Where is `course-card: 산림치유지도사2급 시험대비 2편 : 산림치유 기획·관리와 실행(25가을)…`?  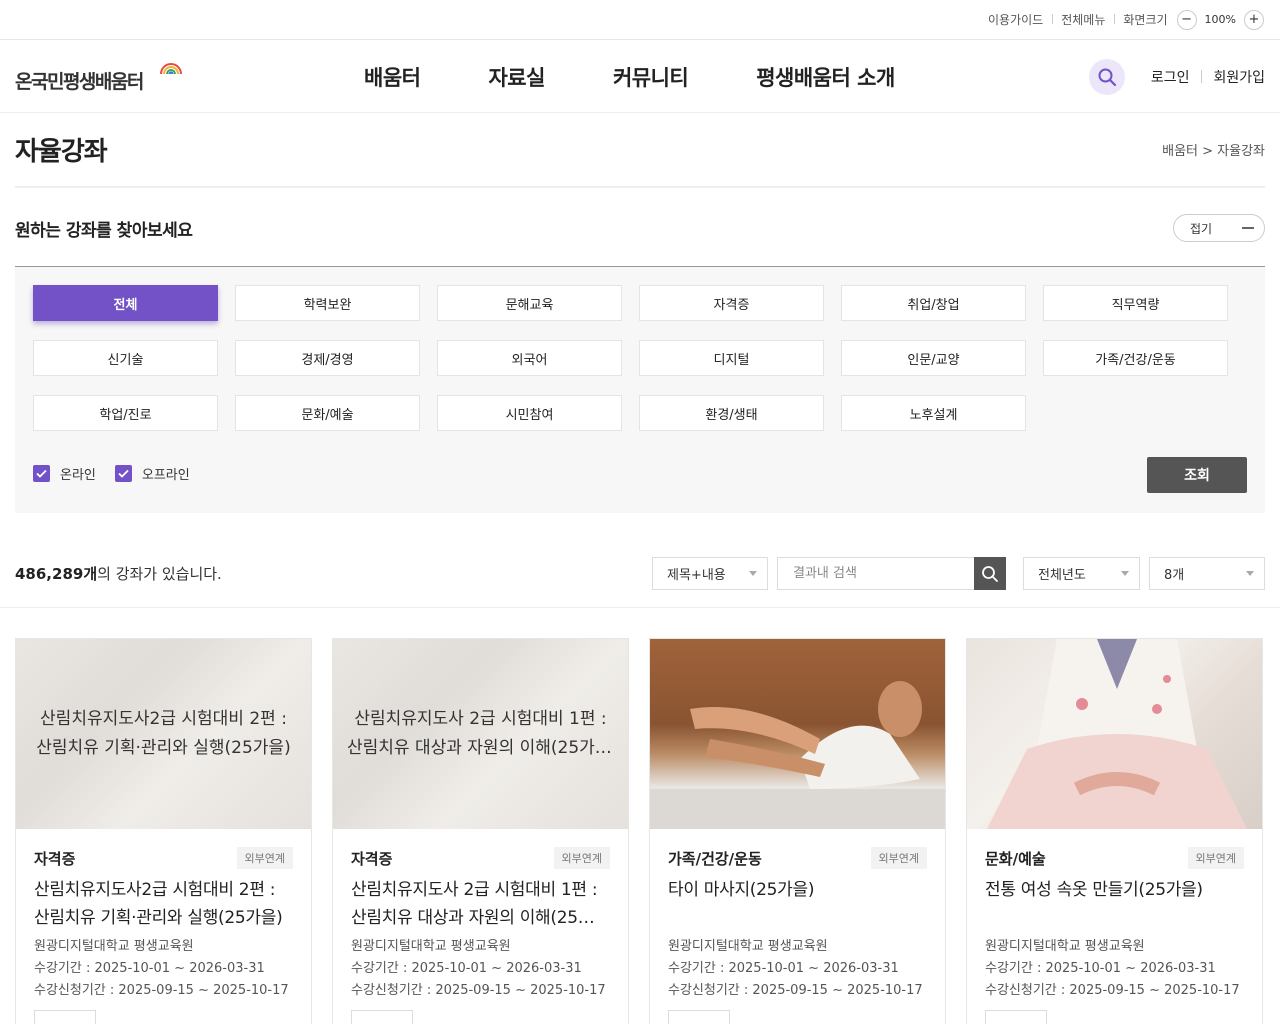 course-card: 산림치유지도사2급 시험대비 2편 : 산림치유 기획·관리와 실행(25가을)… is located at coordinates (163, 831).